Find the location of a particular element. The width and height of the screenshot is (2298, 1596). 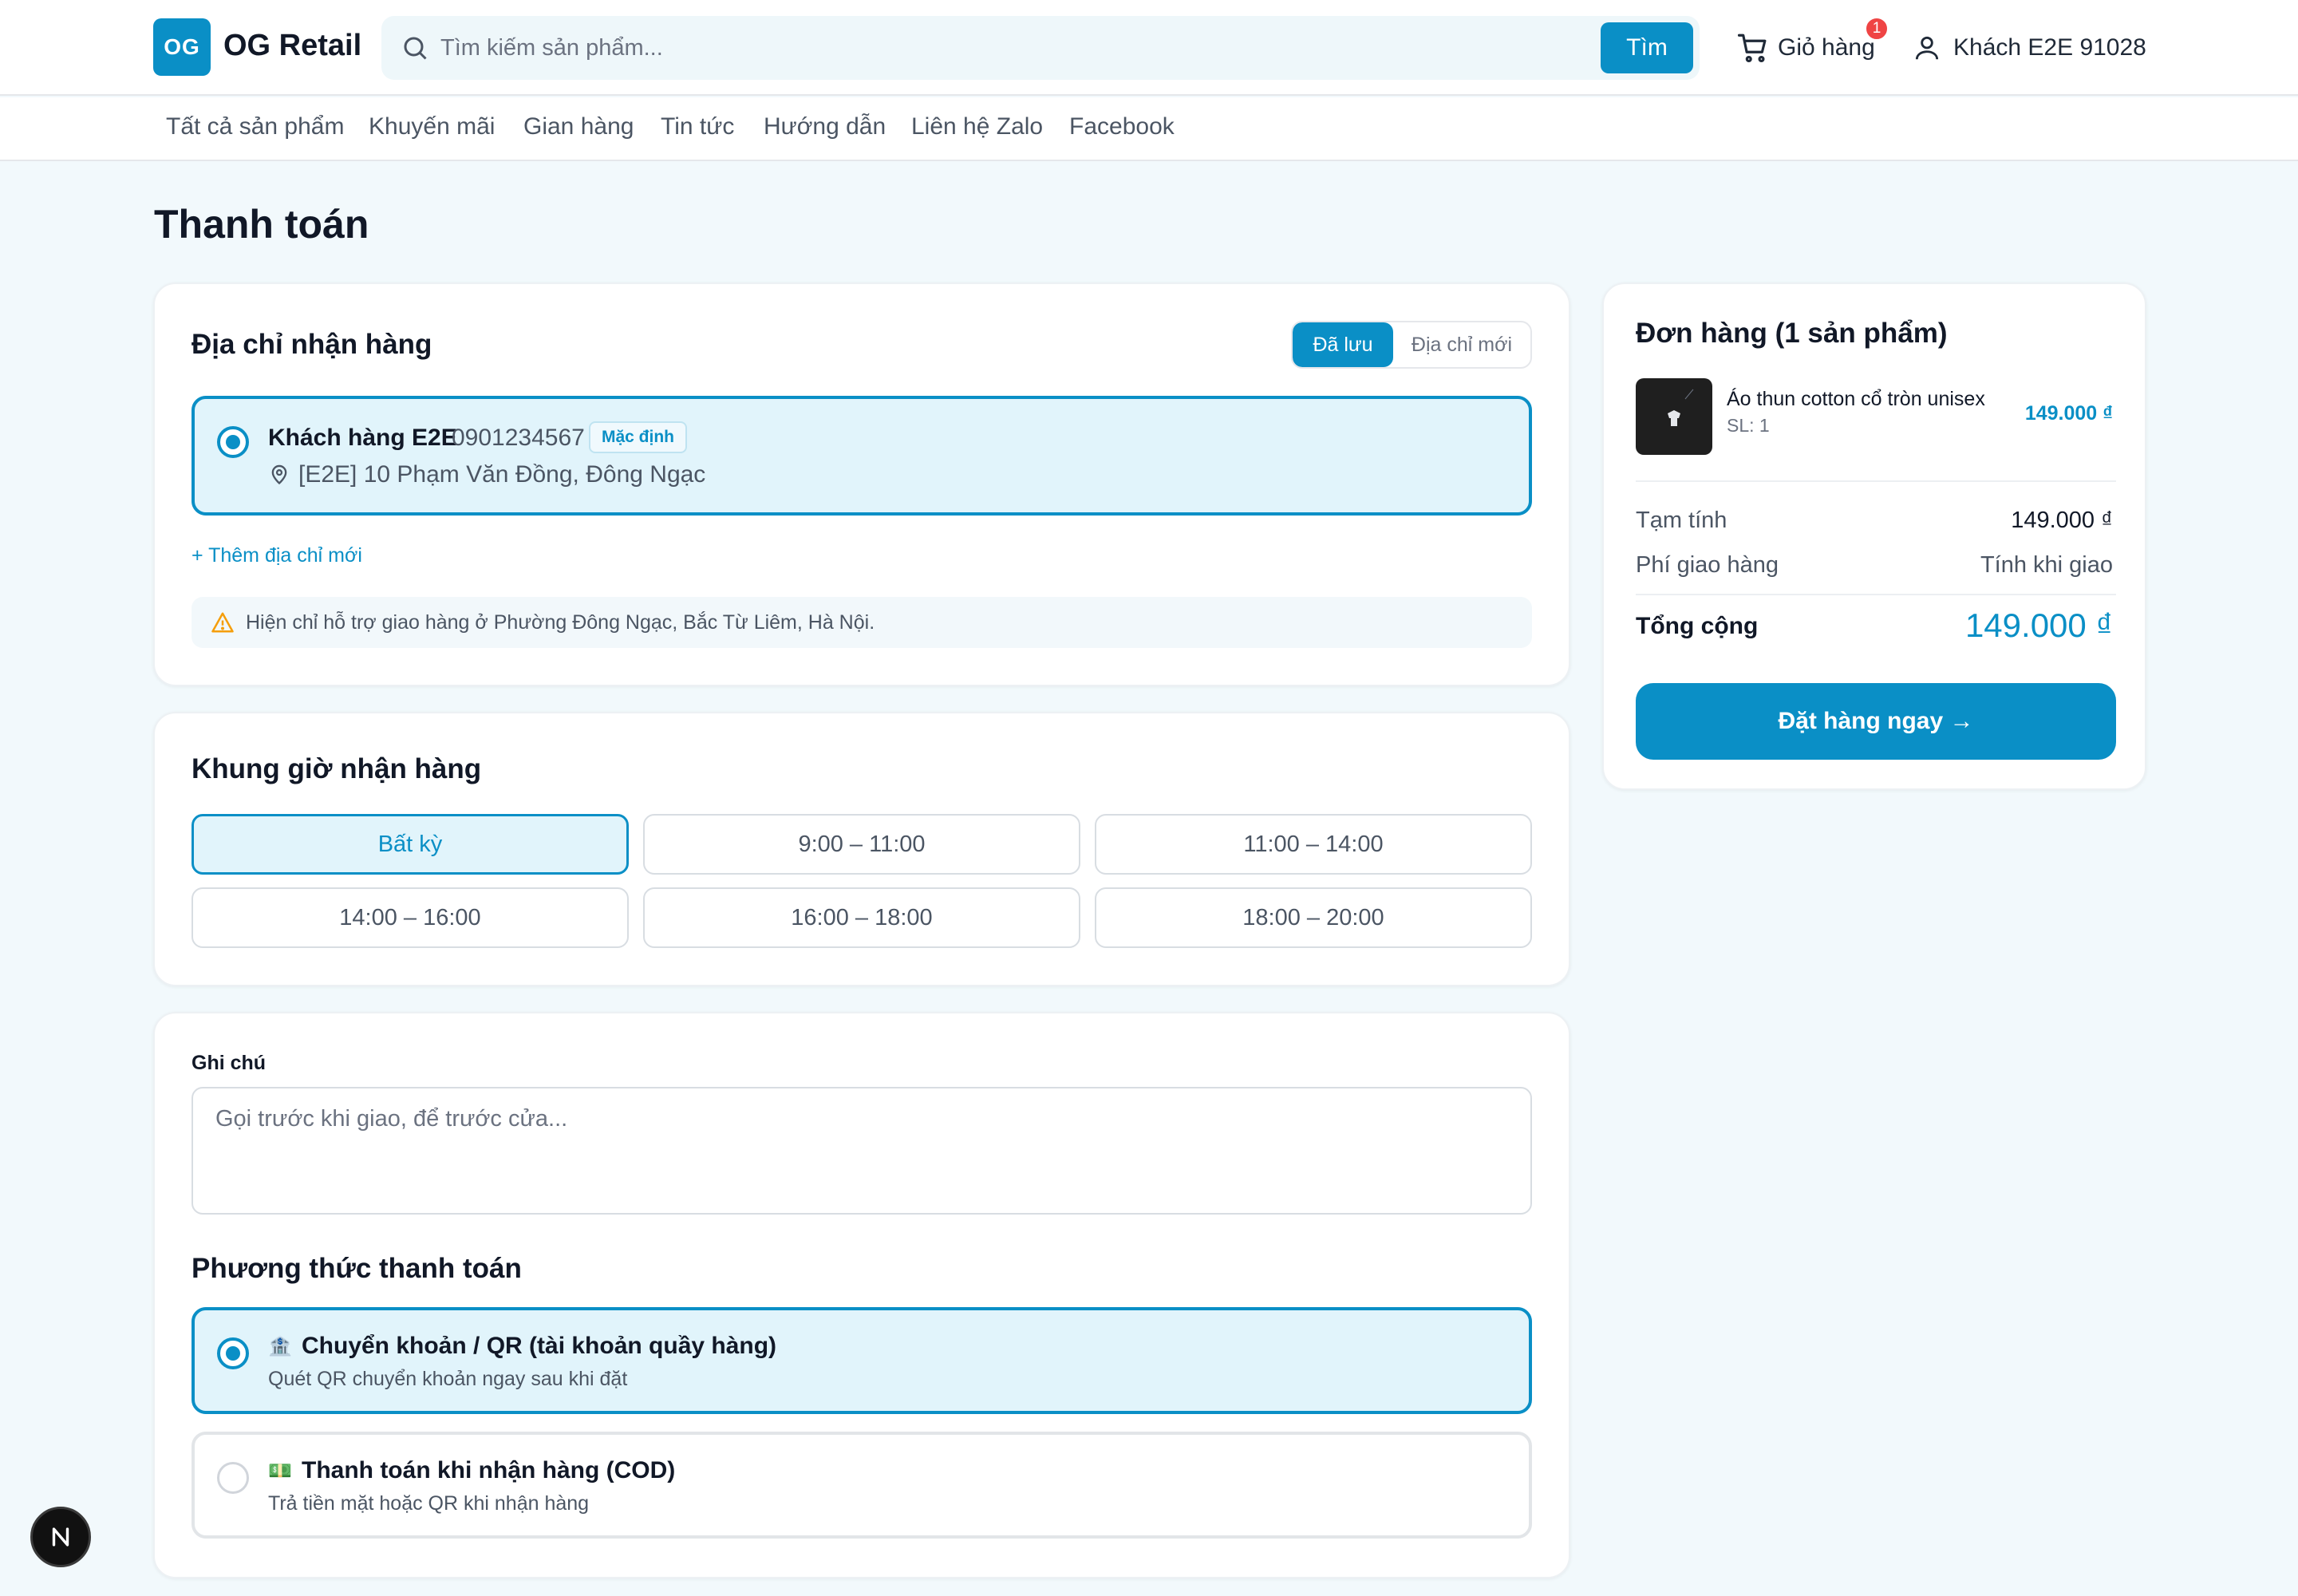

logo-mark: OG is located at coordinates (182, 47).